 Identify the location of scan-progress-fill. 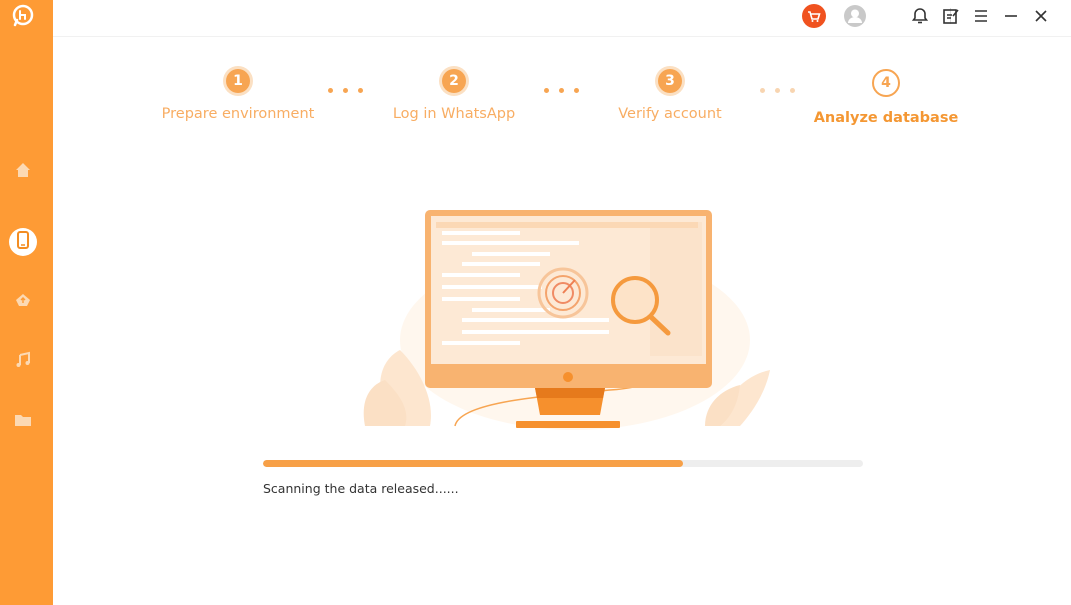
(473, 463).